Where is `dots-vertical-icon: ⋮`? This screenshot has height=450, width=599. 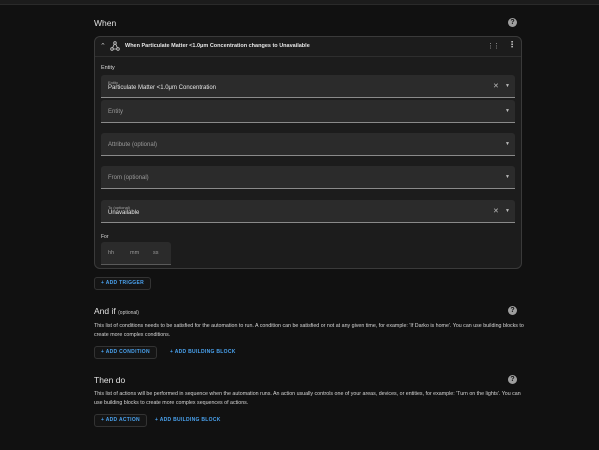
dots-vertical-icon: ⋮ is located at coordinates (512, 44).